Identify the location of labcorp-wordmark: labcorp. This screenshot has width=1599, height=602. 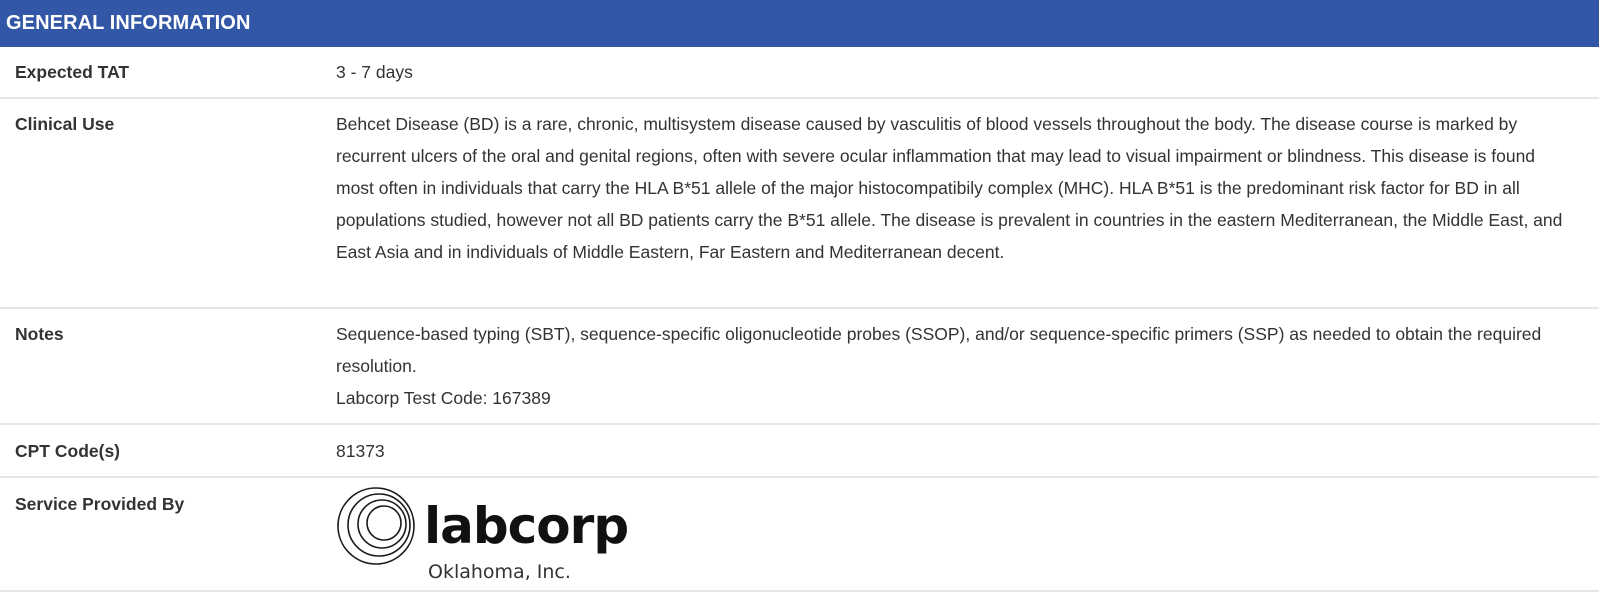
(526, 526).